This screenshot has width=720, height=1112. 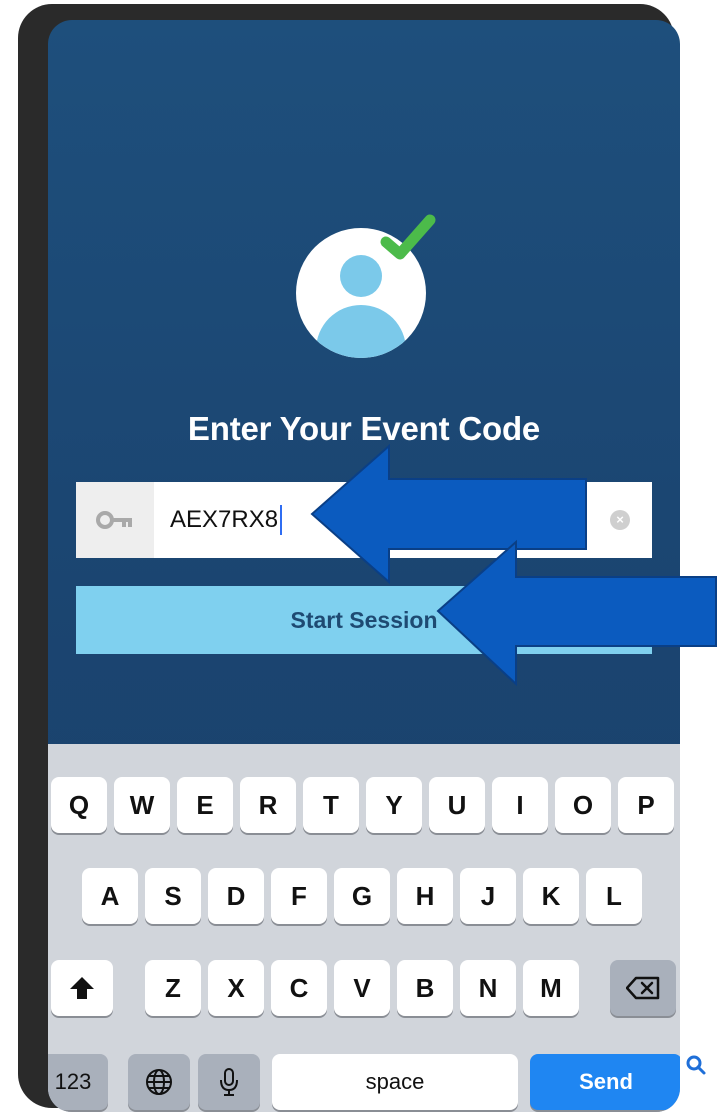 I want to click on search-icon, so click(x=696, y=1065).